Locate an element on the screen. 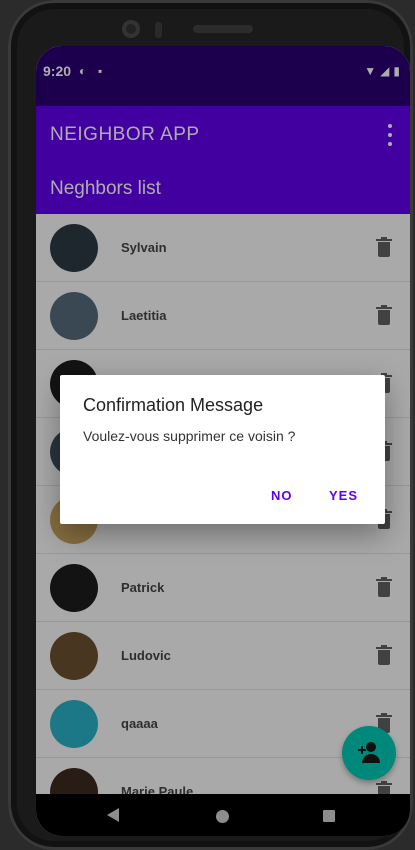 The width and height of the screenshot is (415, 850). dialog-message: Voulez-vous supprimer ce voisin ? is located at coordinates (189, 436).